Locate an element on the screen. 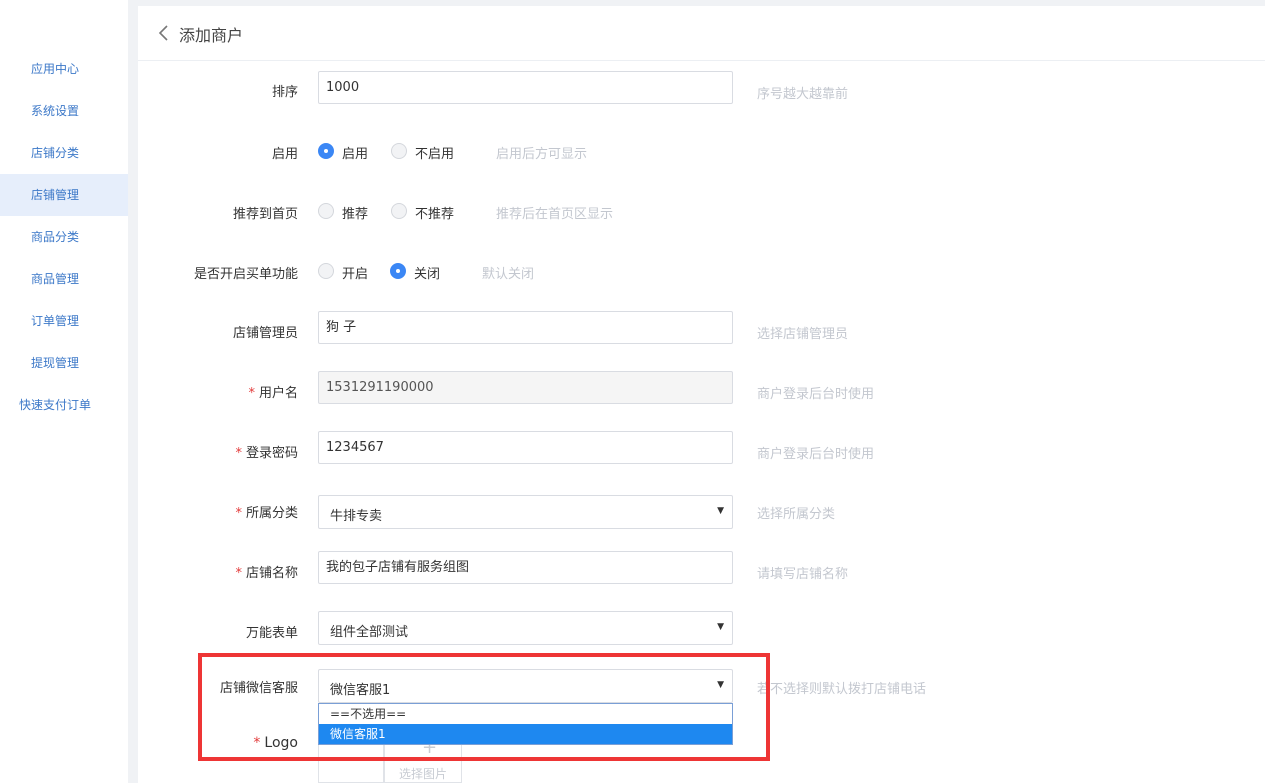 The image size is (1265, 783). sidebar-item-app-center: 应用中心 is located at coordinates (64, 69).